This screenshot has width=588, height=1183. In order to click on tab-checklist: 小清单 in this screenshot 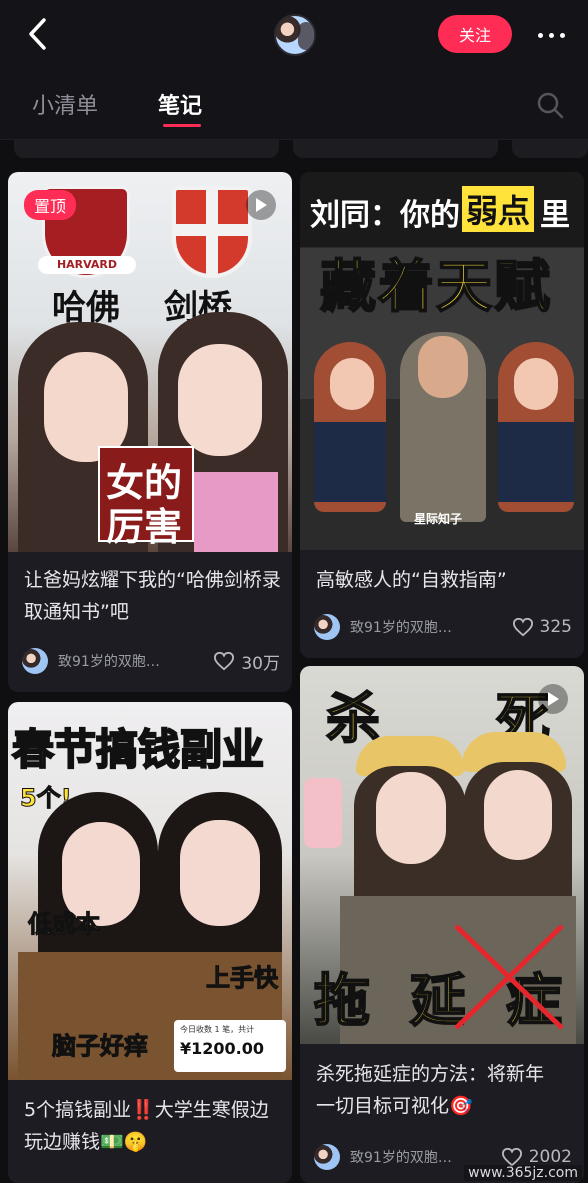, I will do `click(65, 104)`.